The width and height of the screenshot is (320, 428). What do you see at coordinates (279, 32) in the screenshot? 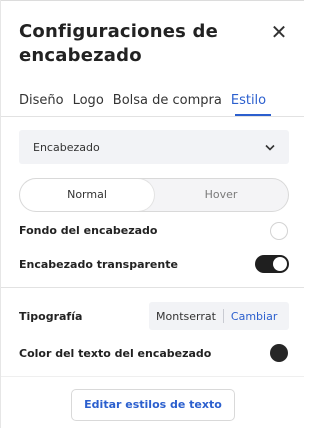
I see `close-icon: ✕` at bounding box center [279, 32].